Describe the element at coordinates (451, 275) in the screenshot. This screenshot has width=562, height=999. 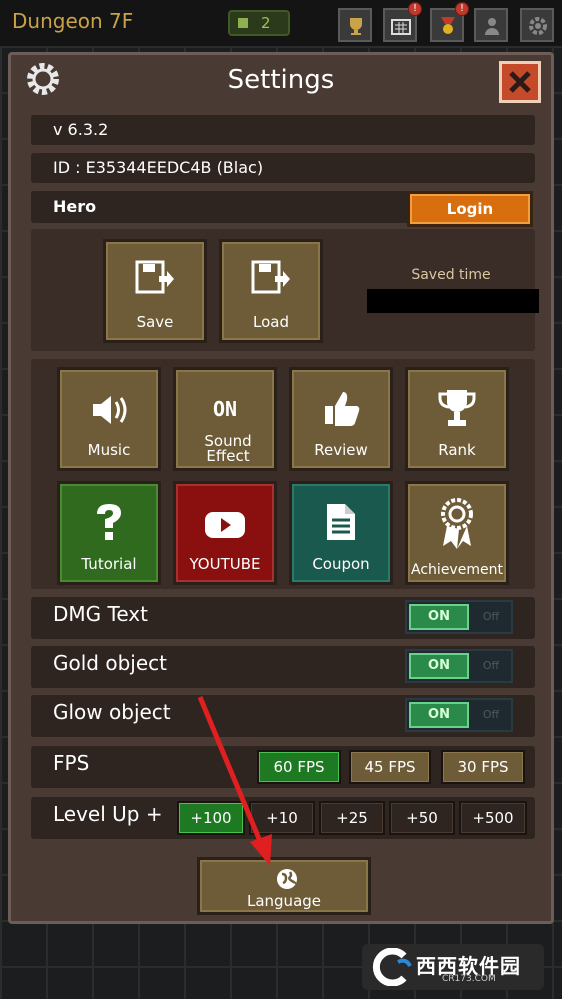
I see `saved-time-label: Saved time` at that location.